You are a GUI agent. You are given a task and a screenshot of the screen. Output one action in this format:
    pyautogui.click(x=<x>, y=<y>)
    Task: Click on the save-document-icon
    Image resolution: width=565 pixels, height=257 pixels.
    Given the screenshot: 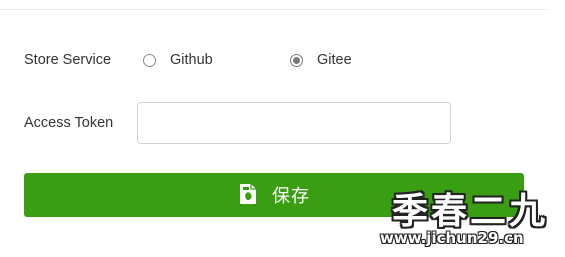 What is the action you would take?
    pyautogui.click(x=248, y=194)
    